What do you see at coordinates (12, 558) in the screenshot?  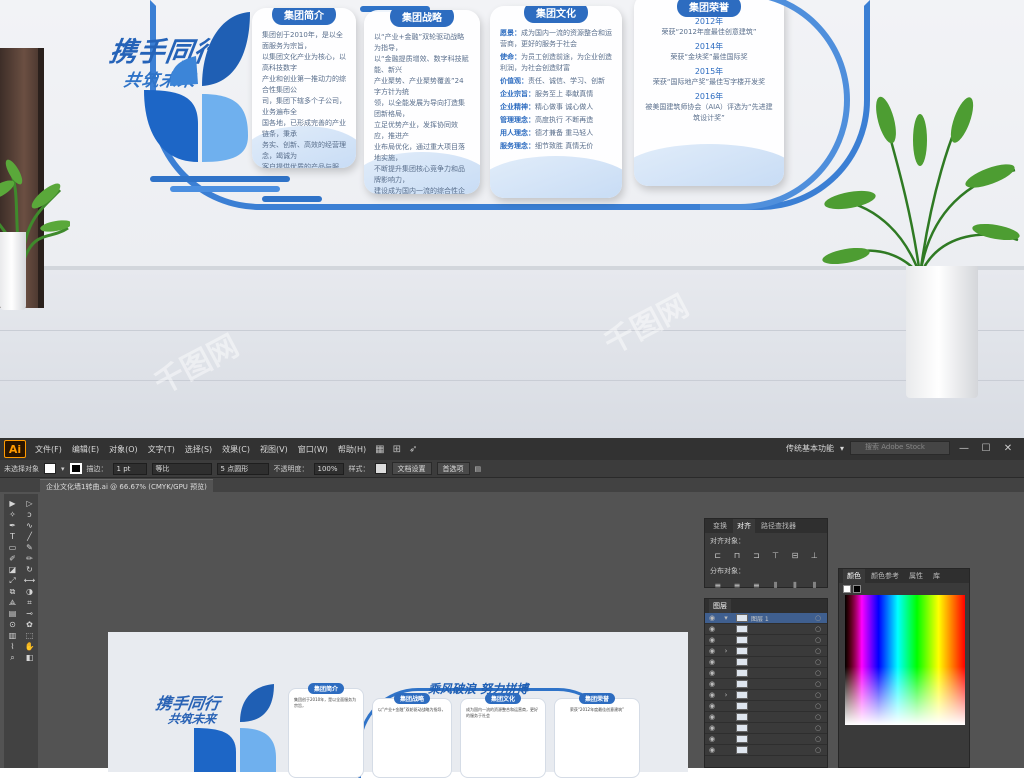 I see `shaper-tool-icon: ✐` at bounding box center [12, 558].